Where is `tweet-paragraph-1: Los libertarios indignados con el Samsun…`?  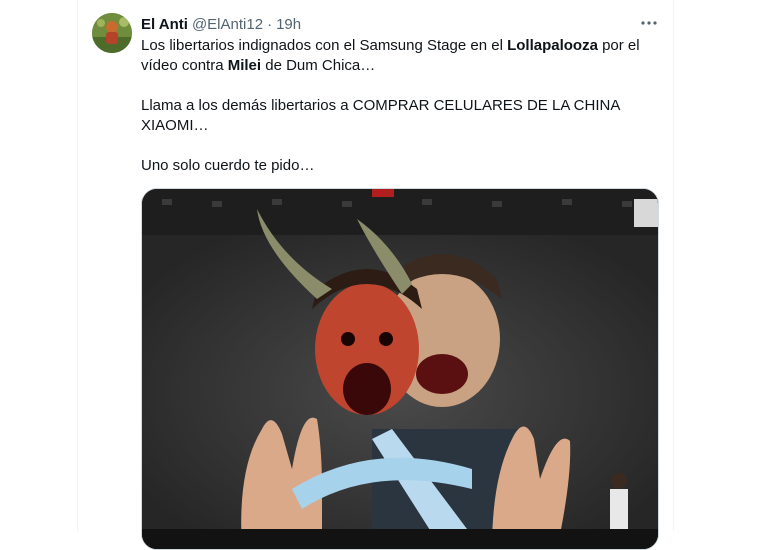
tweet-paragraph-1: Los libertarios indignados con el Samsun… is located at coordinates (390, 55).